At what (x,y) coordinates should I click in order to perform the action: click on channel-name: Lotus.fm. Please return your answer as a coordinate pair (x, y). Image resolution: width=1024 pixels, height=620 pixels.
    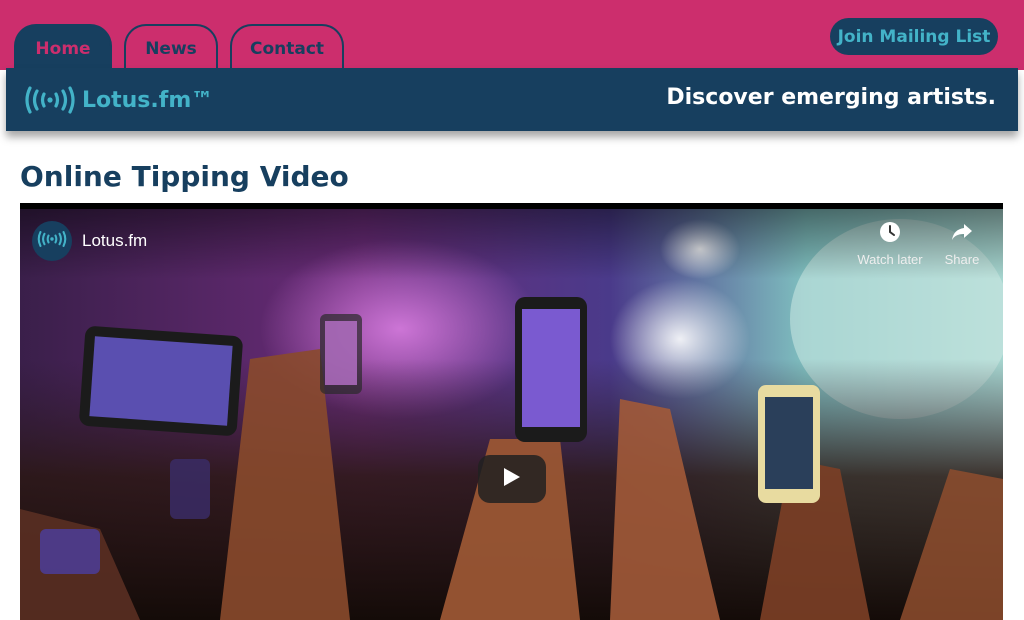
    Looking at the image, I should click on (114, 241).